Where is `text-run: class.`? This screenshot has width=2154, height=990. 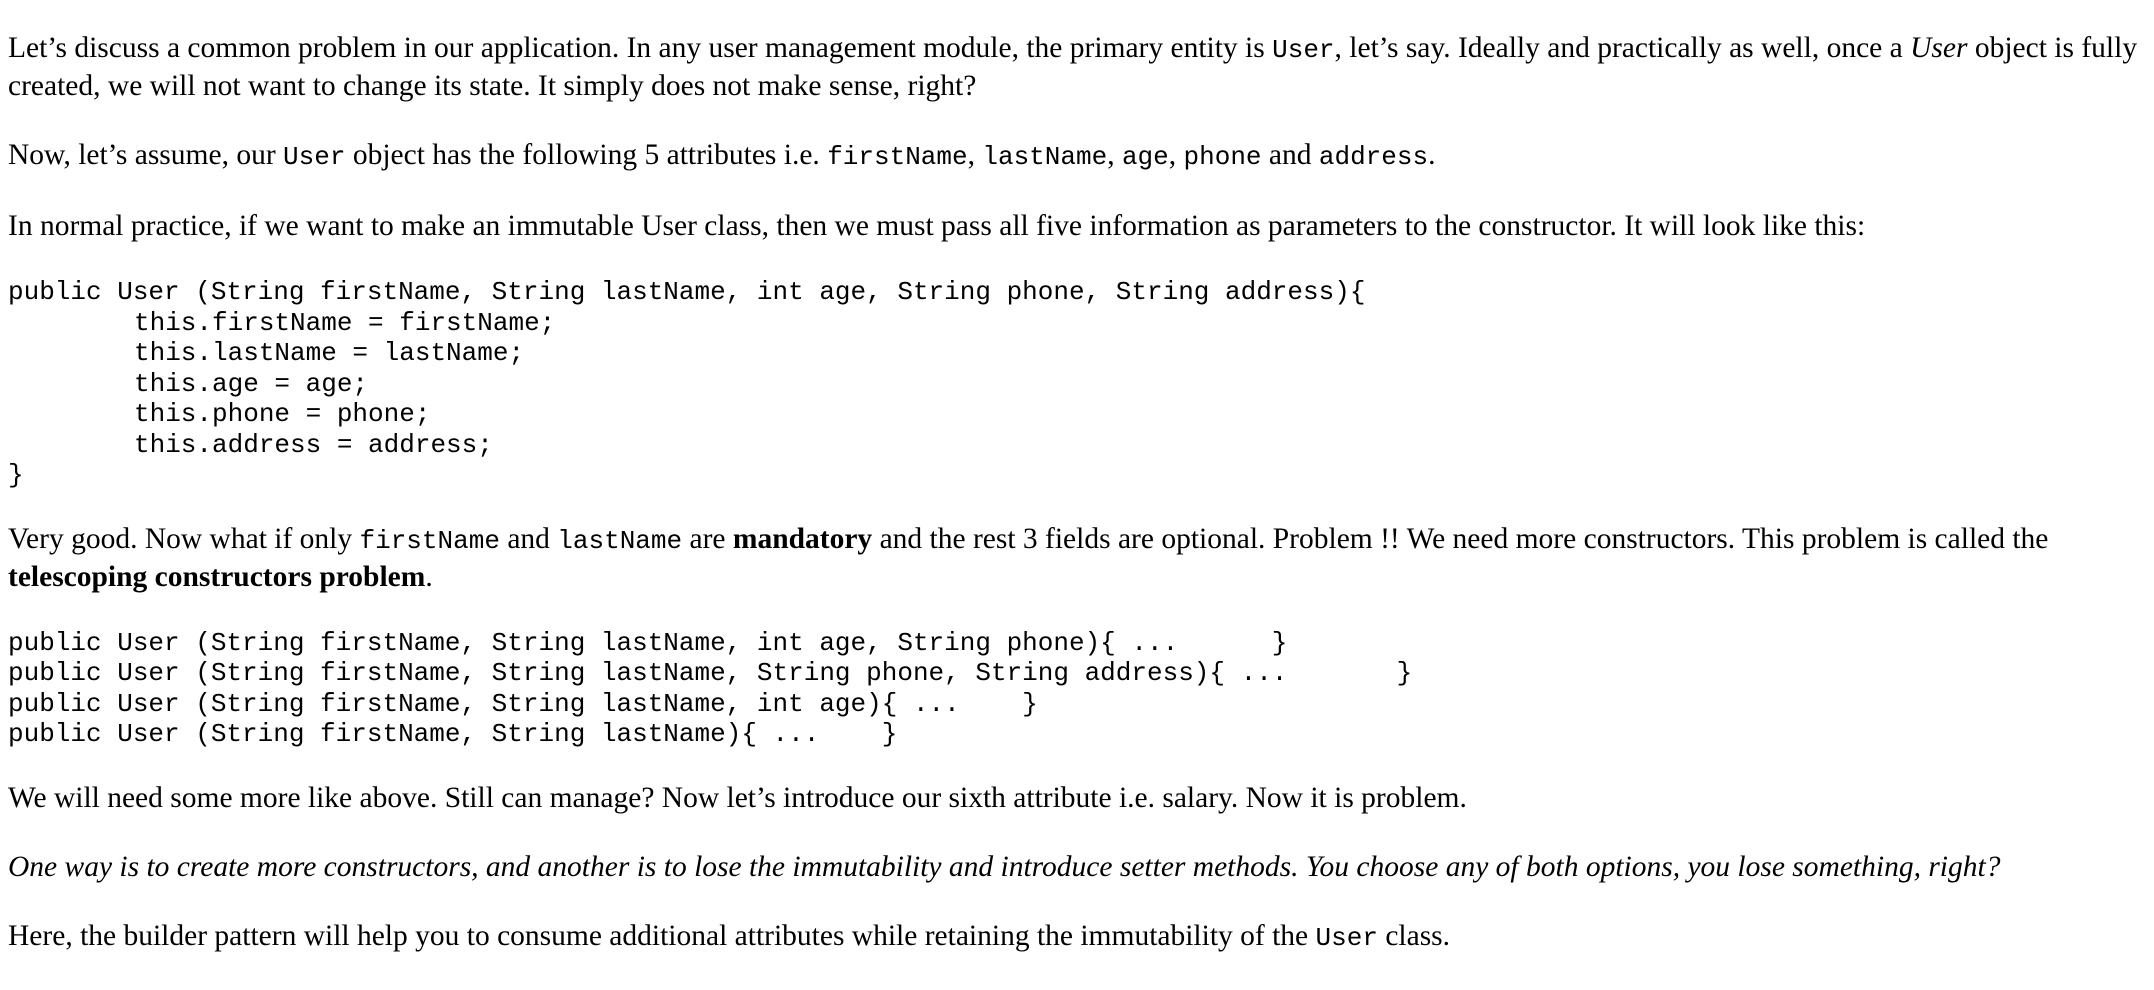
text-run: class. is located at coordinates (1414, 935).